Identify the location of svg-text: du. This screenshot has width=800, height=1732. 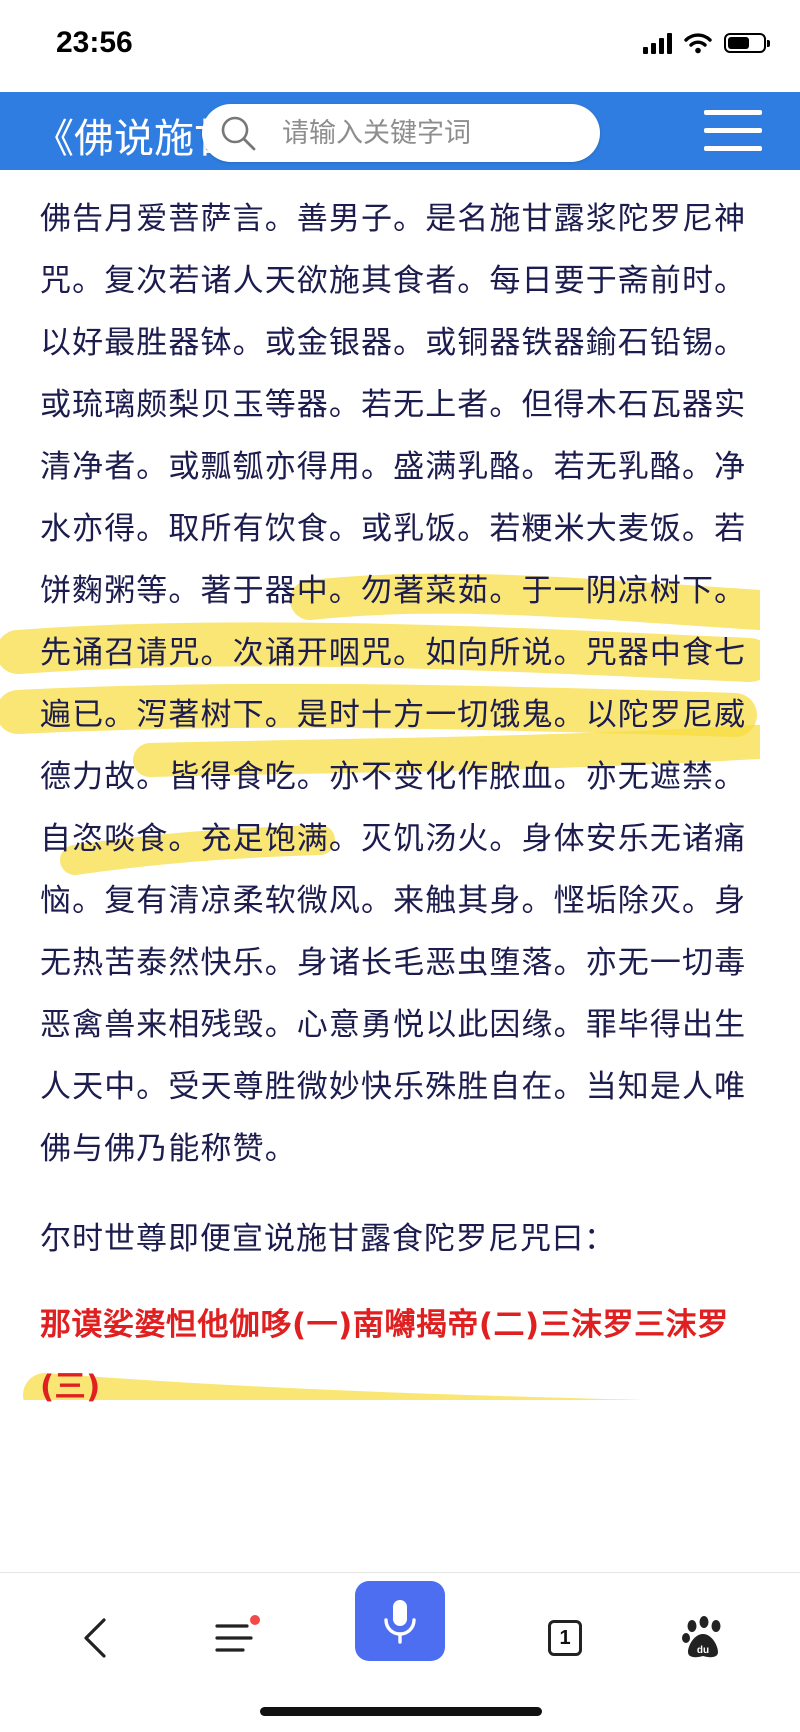
(703, 1650).